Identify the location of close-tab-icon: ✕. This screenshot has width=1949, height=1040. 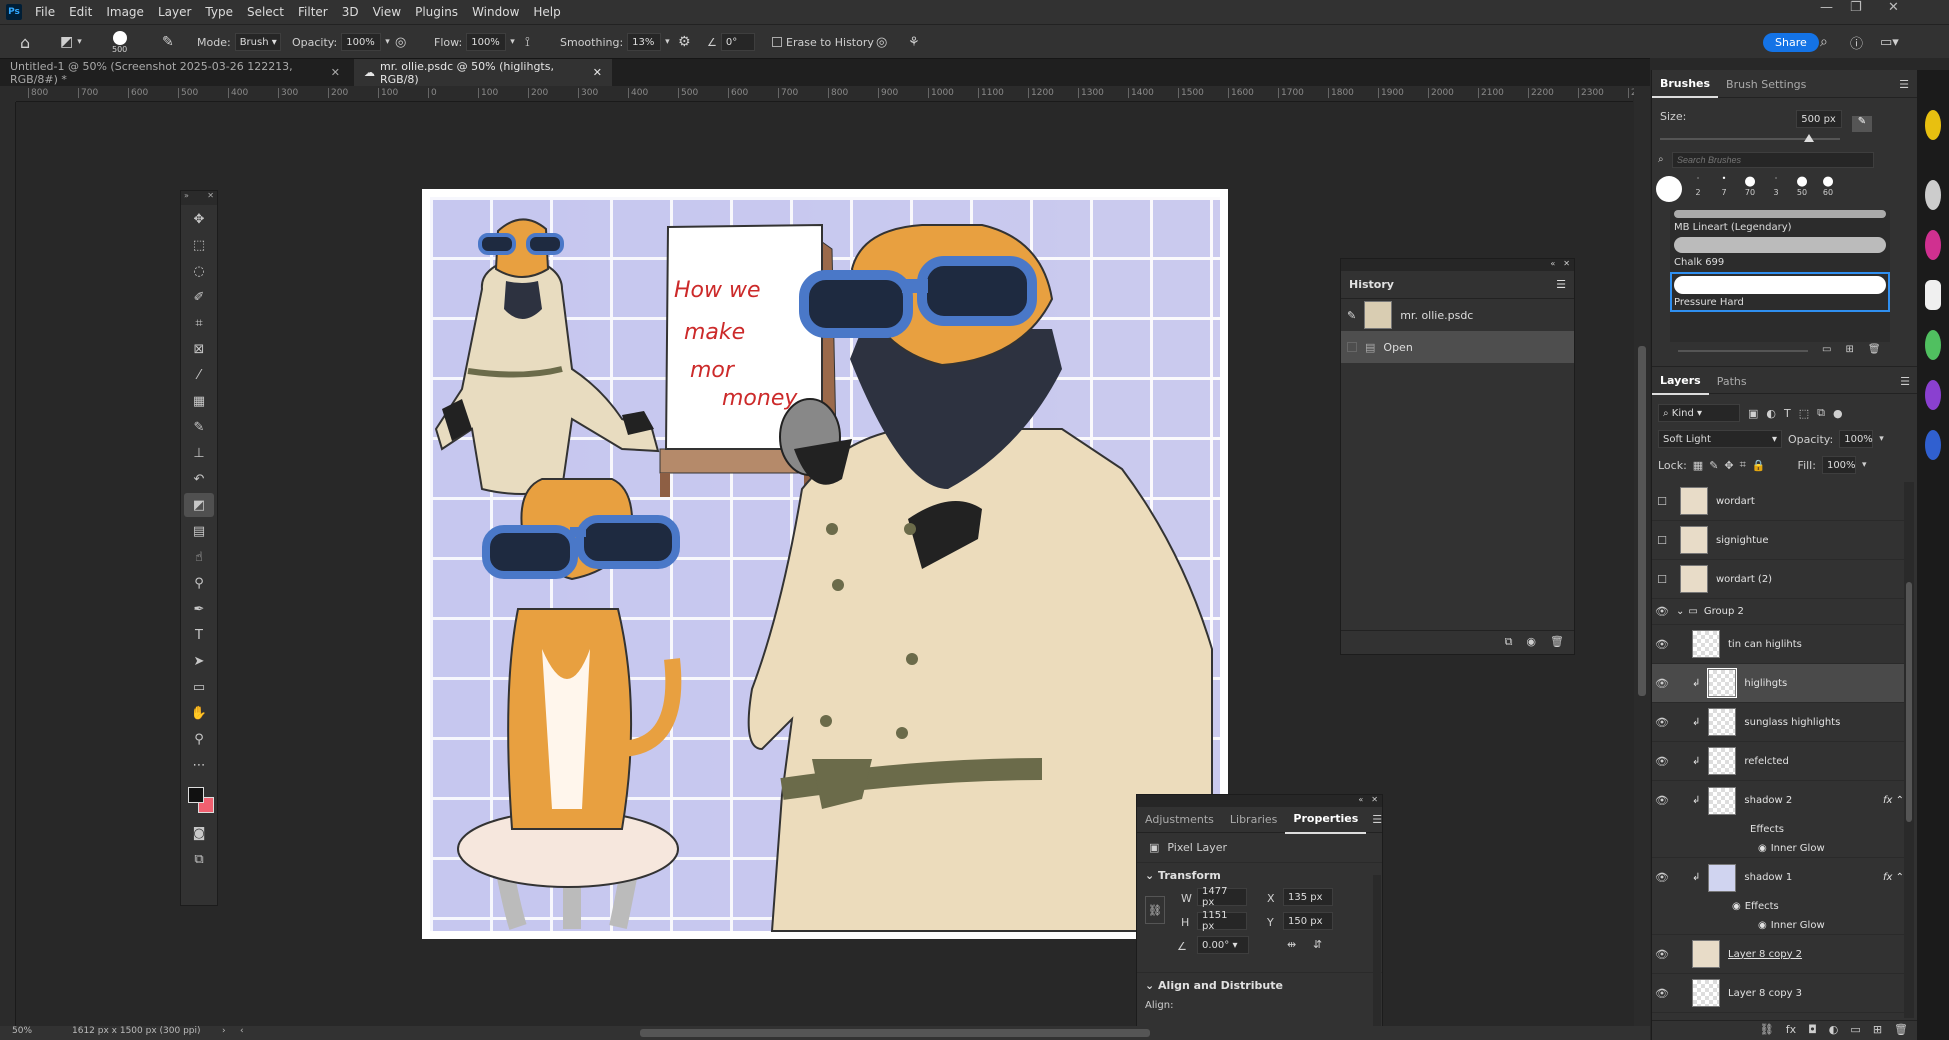
(335, 72).